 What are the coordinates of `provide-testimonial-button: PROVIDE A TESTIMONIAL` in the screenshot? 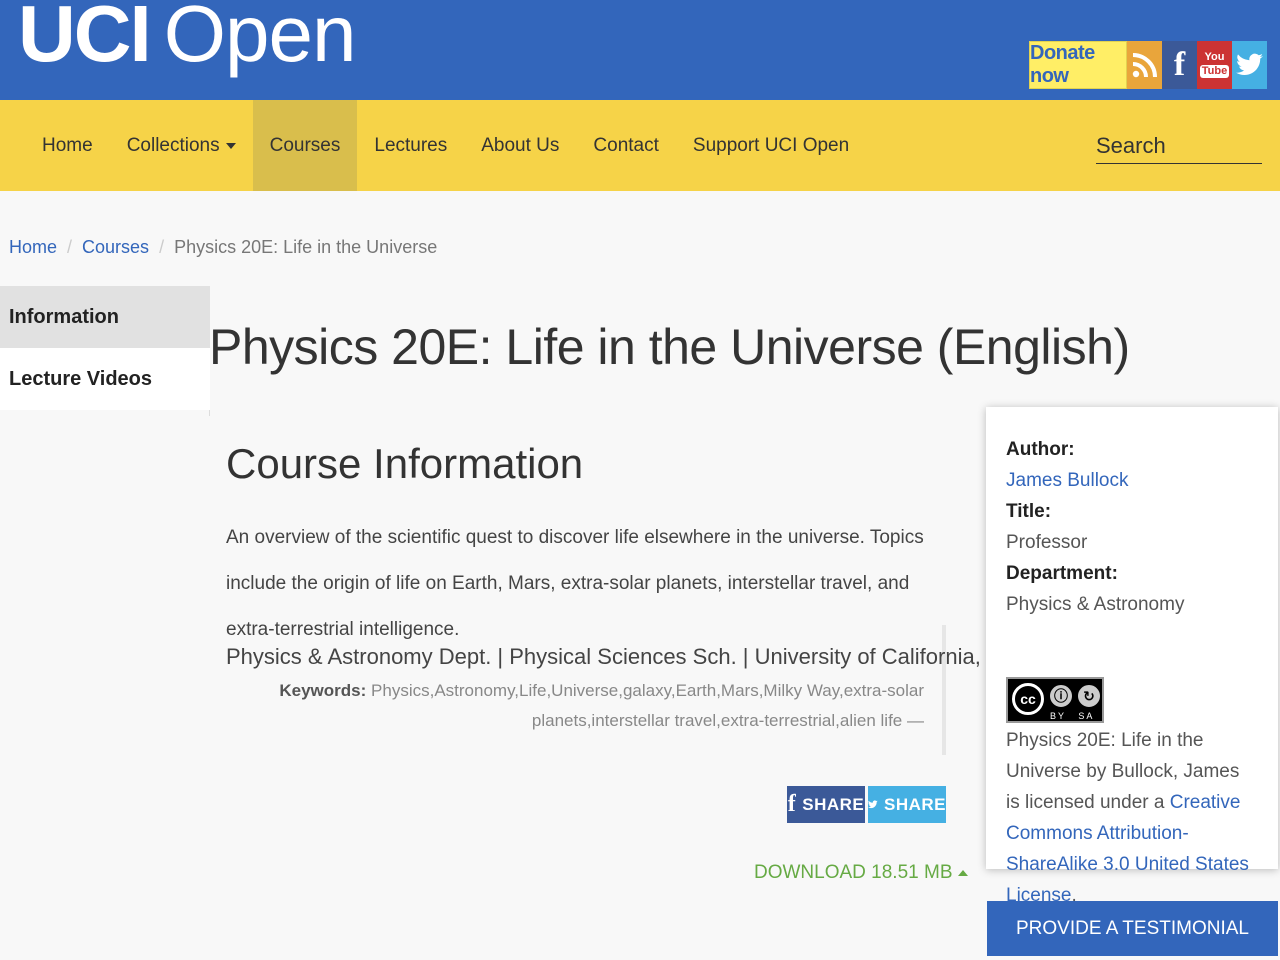 It's located at (1132, 928).